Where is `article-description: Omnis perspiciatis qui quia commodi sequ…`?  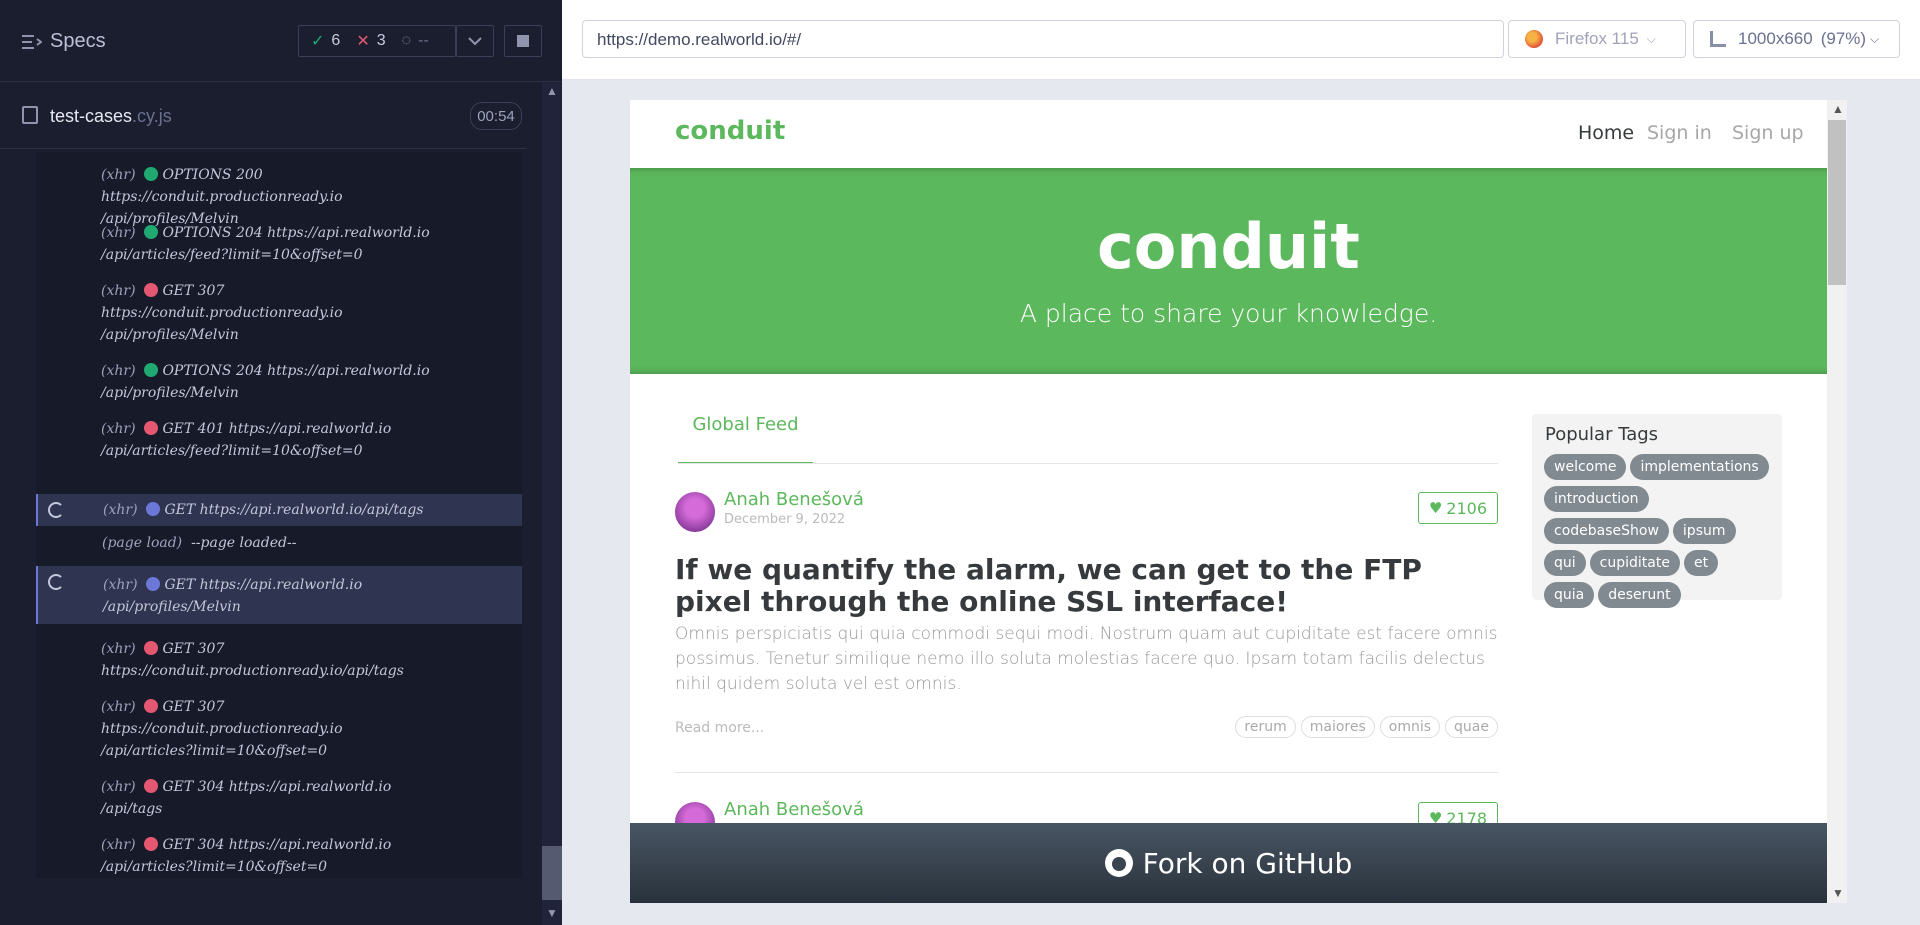 article-description: Omnis perspiciatis qui quia commodi sequ… is located at coordinates (1086, 659).